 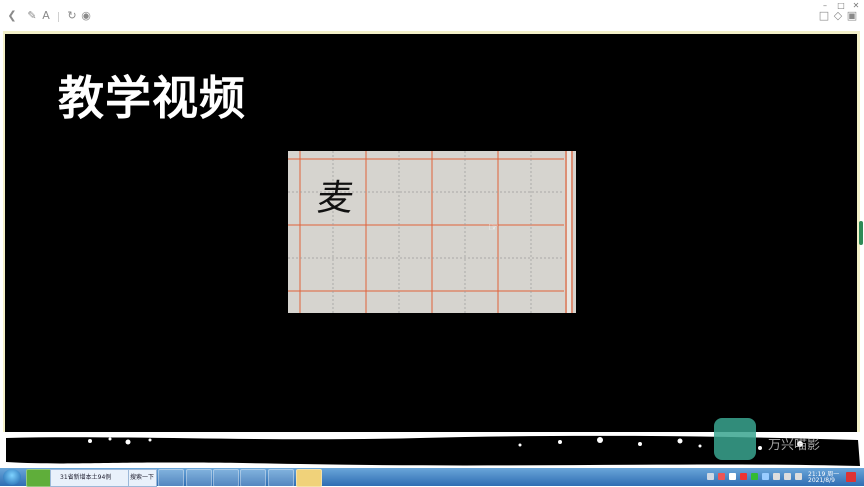 What do you see at coordinates (794, 445) in the screenshot?
I see `watermark-text: 万兴喵影` at bounding box center [794, 445].